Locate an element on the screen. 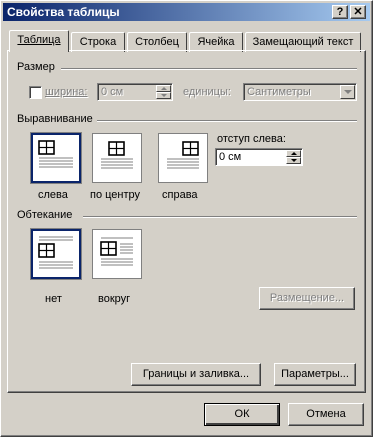 The image size is (373, 437). units-value: Сантиметры is located at coordinates (279, 92).